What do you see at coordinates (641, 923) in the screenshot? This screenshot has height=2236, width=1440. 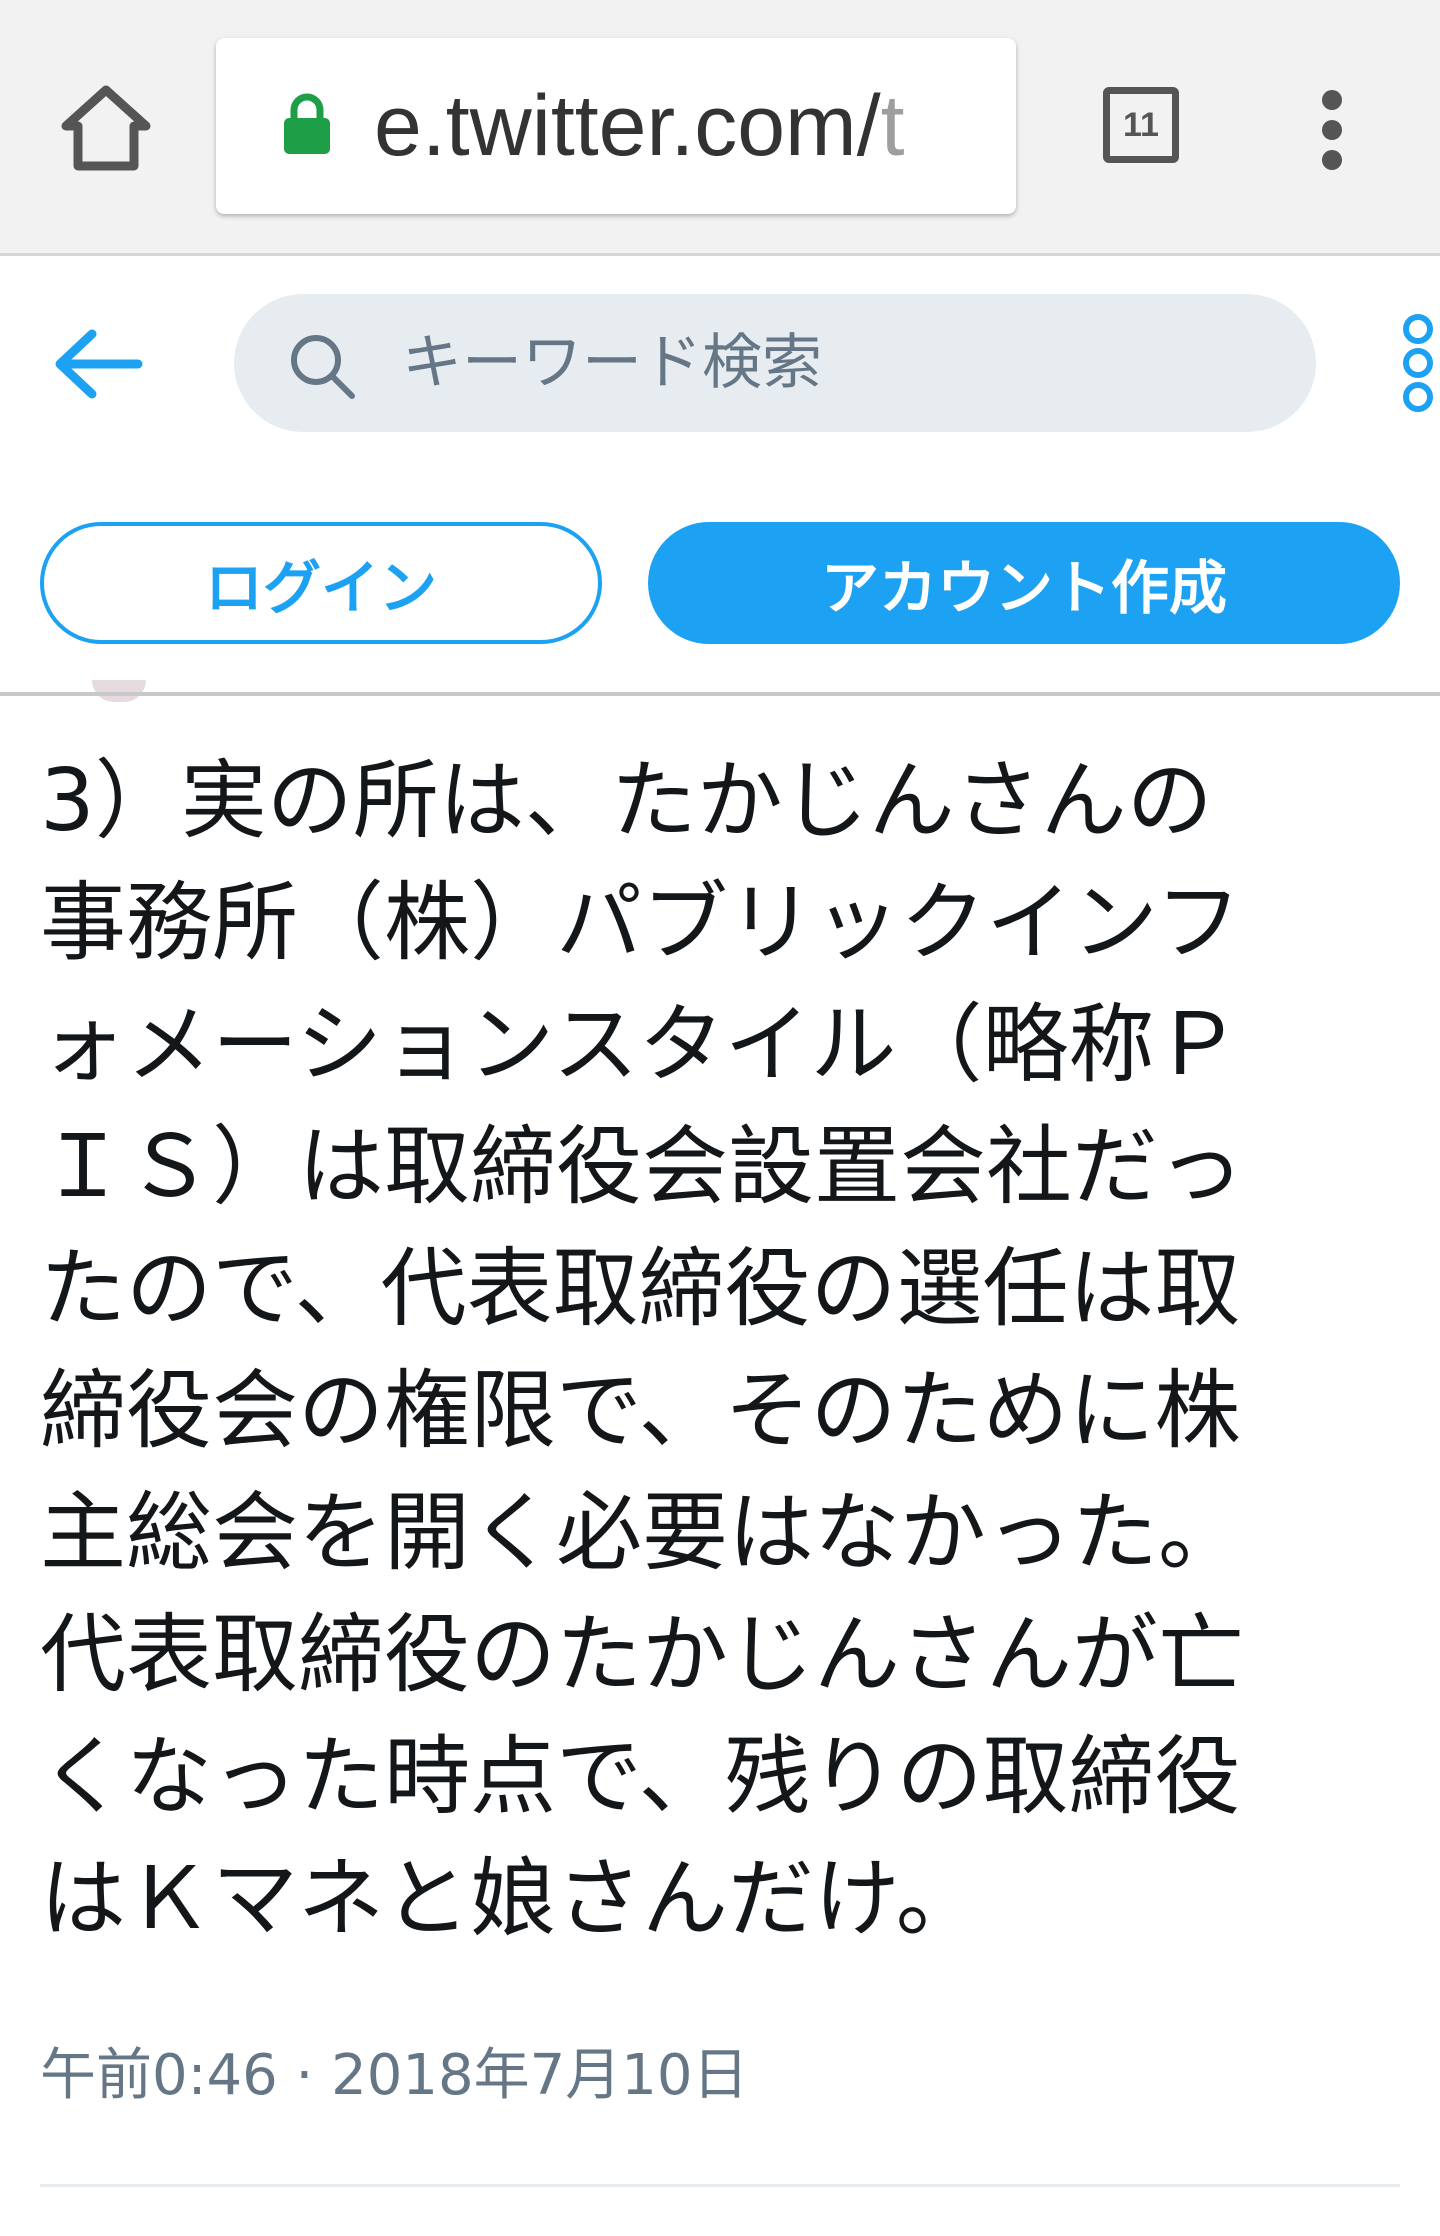 I see `tweet-line: 事務所（株）パブリックインフ` at bounding box center [641, 923].